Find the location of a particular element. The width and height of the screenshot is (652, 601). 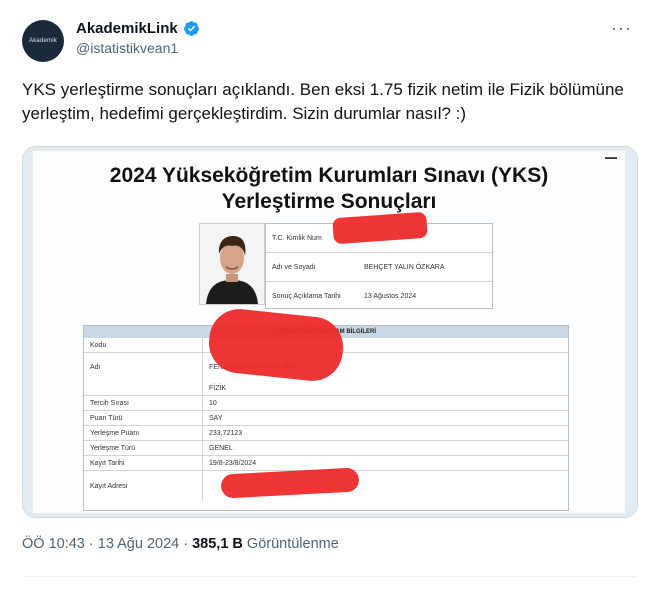

views-label: Görüntülenme is located at coordinates (290, 544).